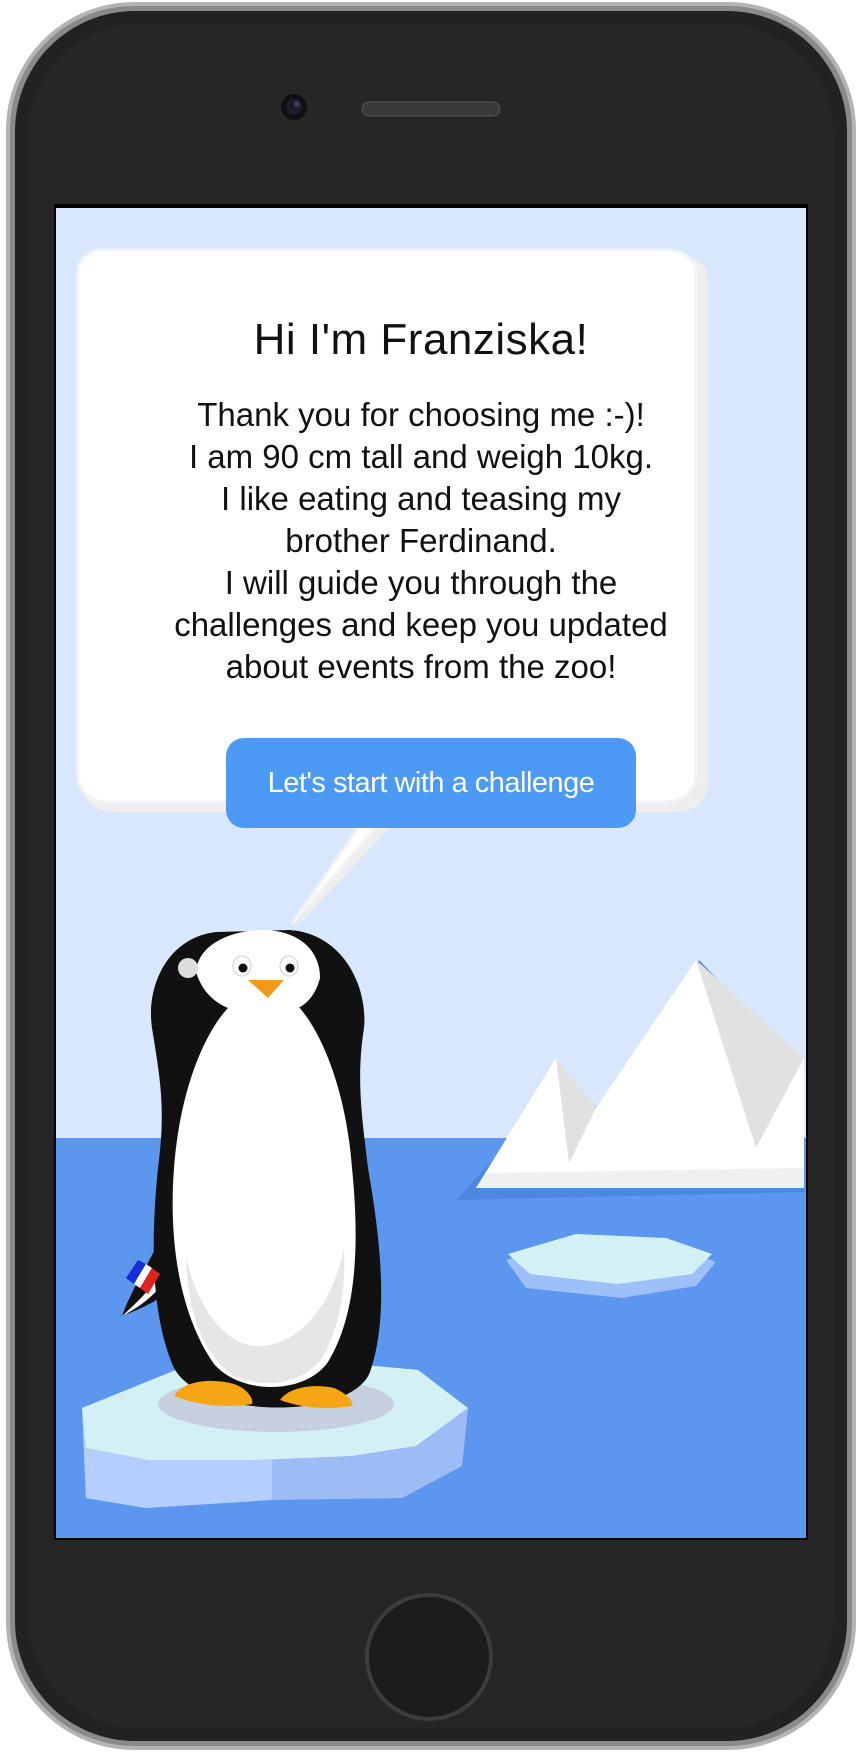 This screenshot has width=862, height=1754. What do you see at coordinates (421, 666) in the screenshot?
I see `intro-line: about events from the zoo!` at bounding box center [421, 666].